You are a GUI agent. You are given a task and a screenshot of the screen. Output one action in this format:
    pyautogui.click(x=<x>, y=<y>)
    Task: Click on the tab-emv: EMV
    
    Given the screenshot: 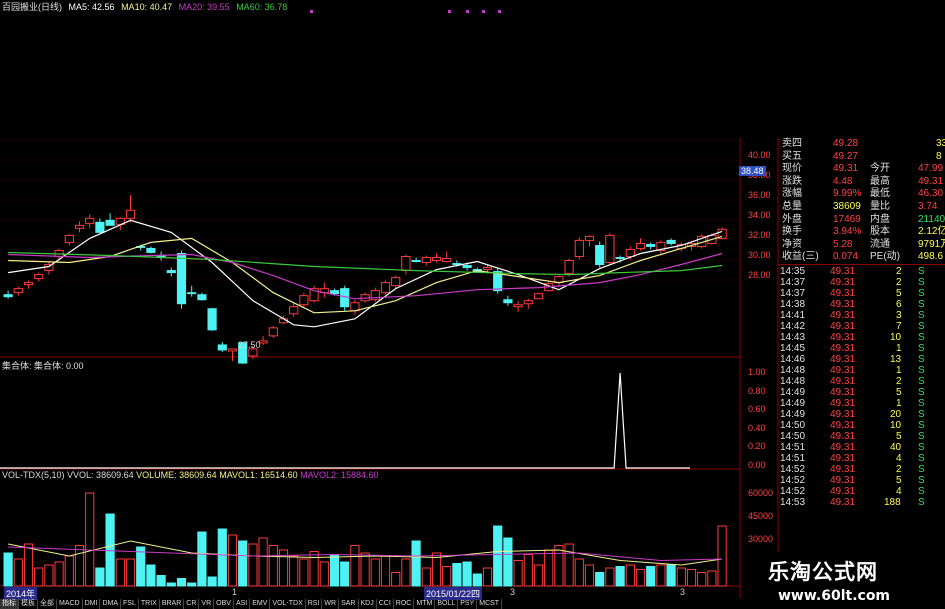 What is the action you would take?
    pyautogui.click(x=260, y=604)
    